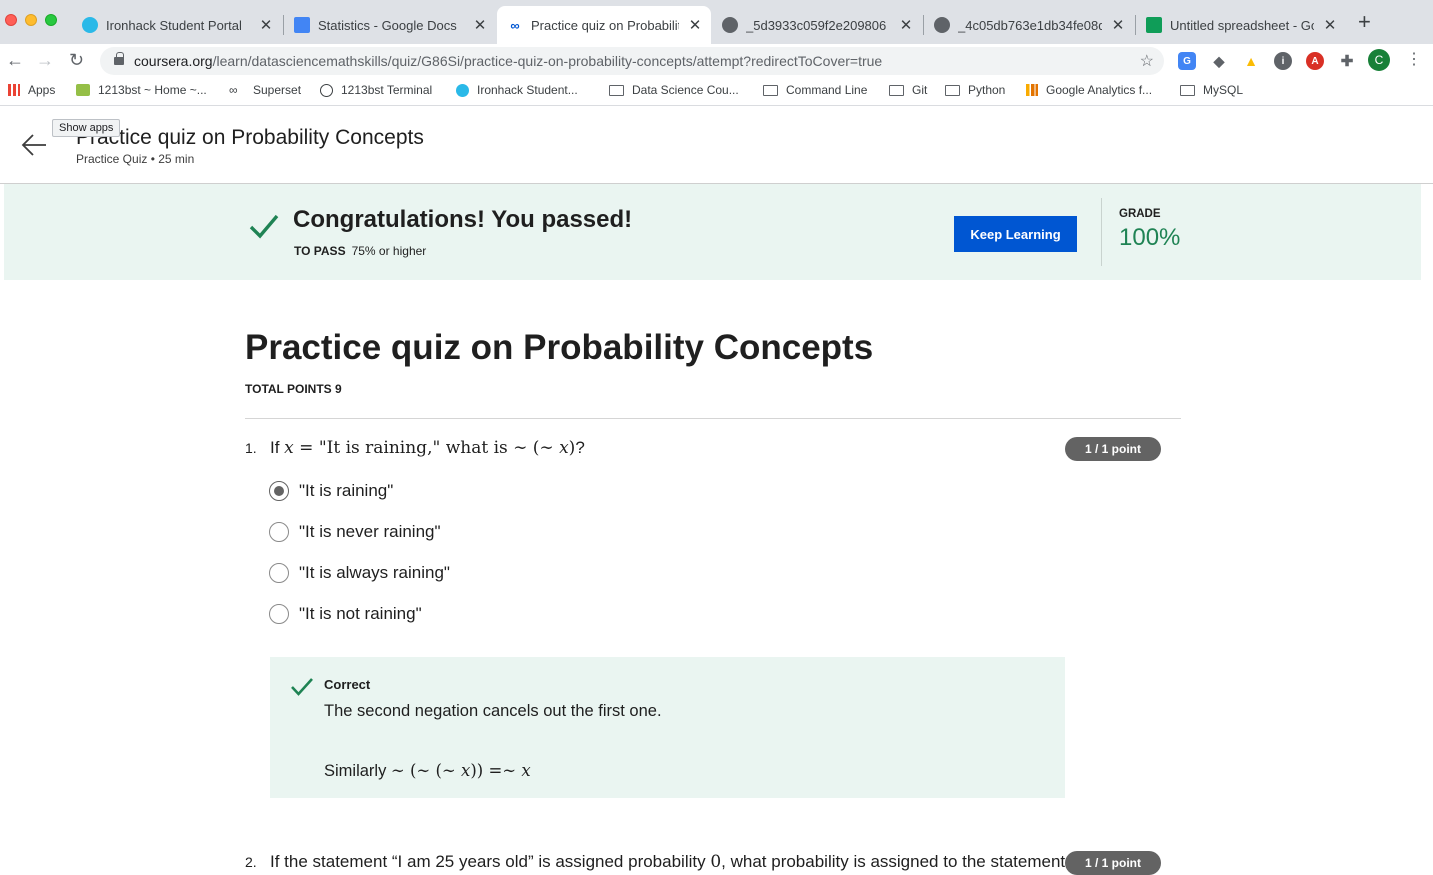 The width and height of the screenshot is (1433, 875). What do you see at coordinates (908, 90) in the screenshot?
I see `bookmark-folder: Git` at bounding box center [908, 90].